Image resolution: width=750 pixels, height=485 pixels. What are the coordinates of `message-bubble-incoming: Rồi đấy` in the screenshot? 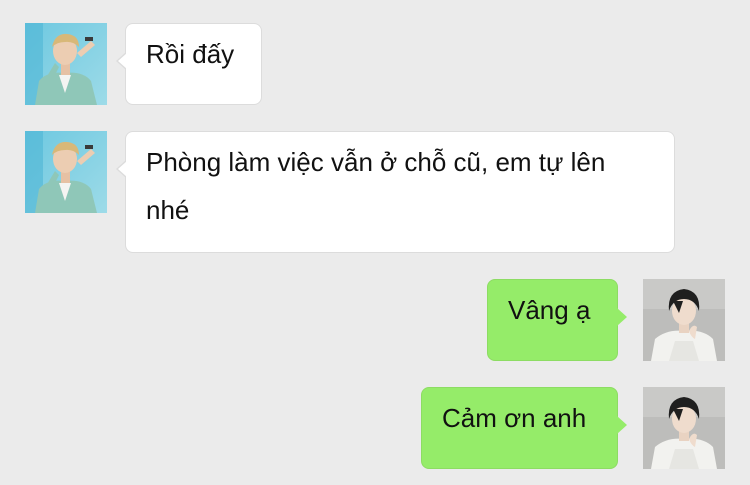 It's located at (189, 64).